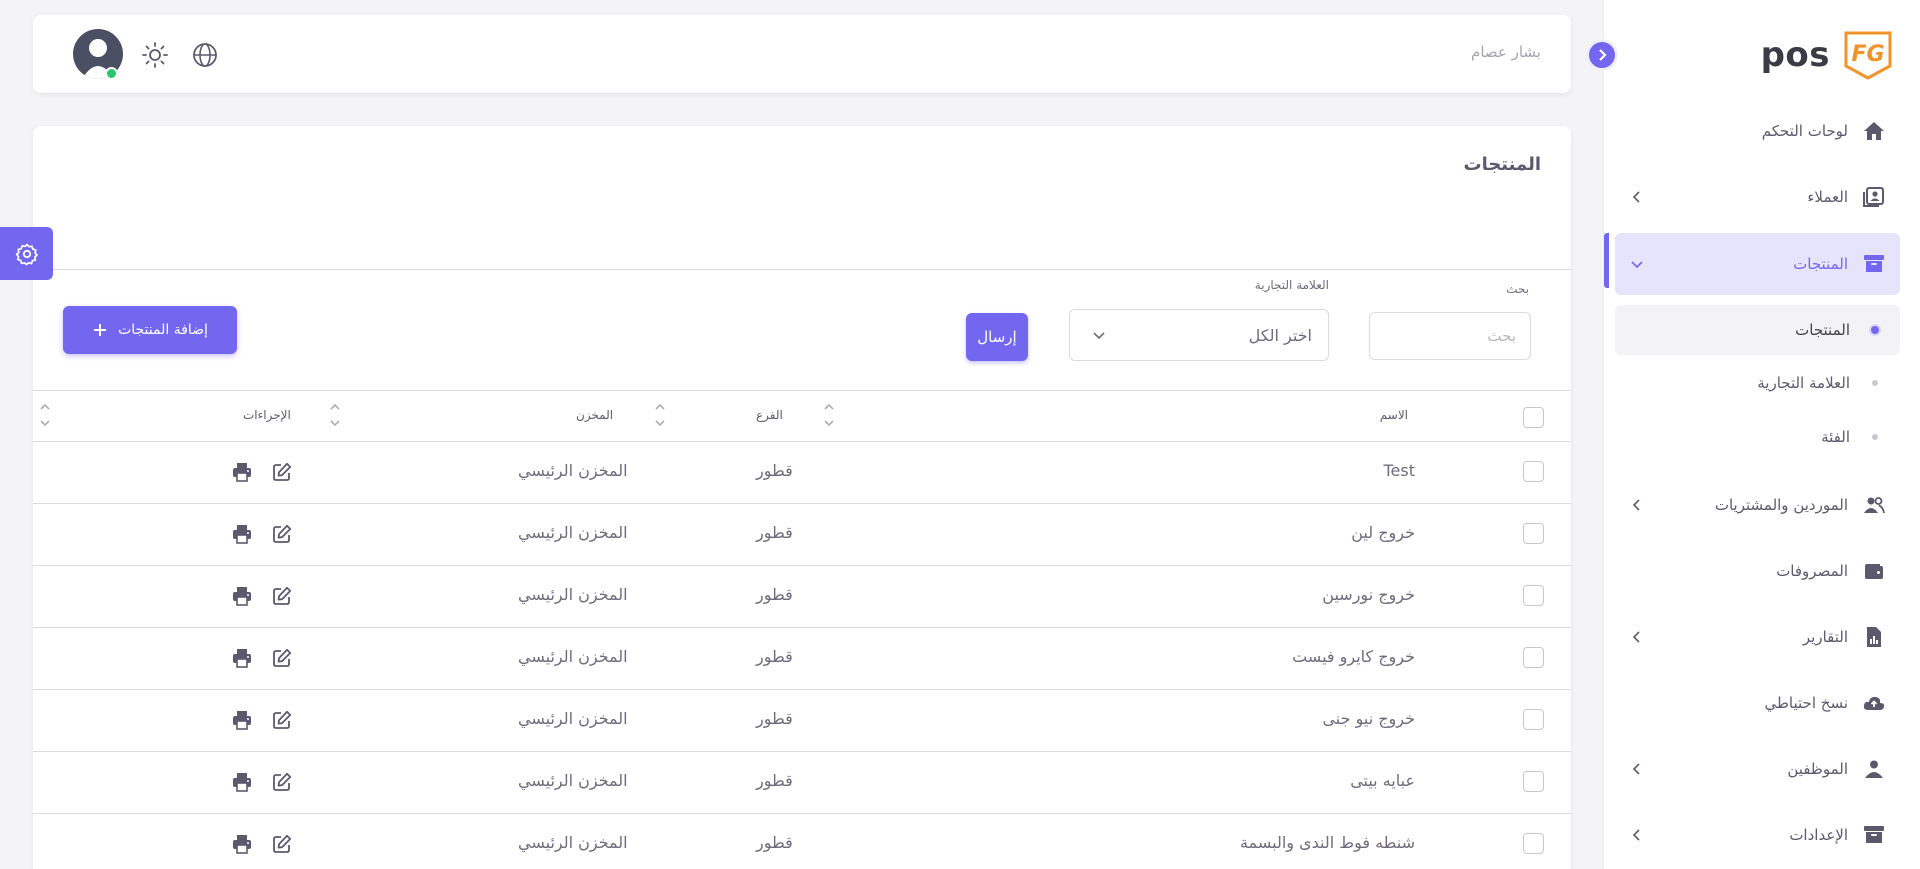 The height and width of the screenshot is (869, 1920). What do you see at coordinates (1757, 505) in the screenshot?
I see `sidebar-item-suppliers: الموردين والمشتريات` at bounding box center [1757, 505].